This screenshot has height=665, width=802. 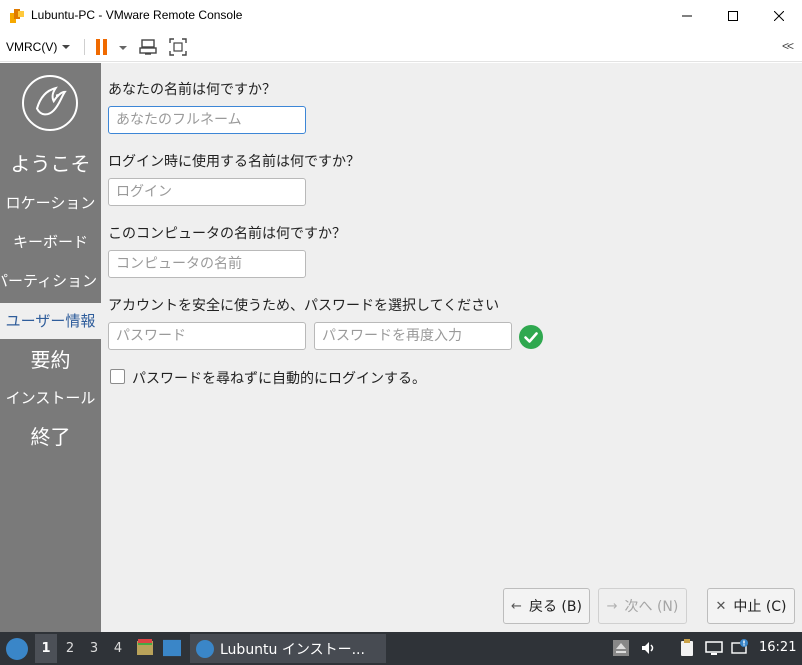 What do you see at coordinates (50, 103) in the screenshot?
I see `lubuntu-logo-icon` at bounding box center [50, 103].